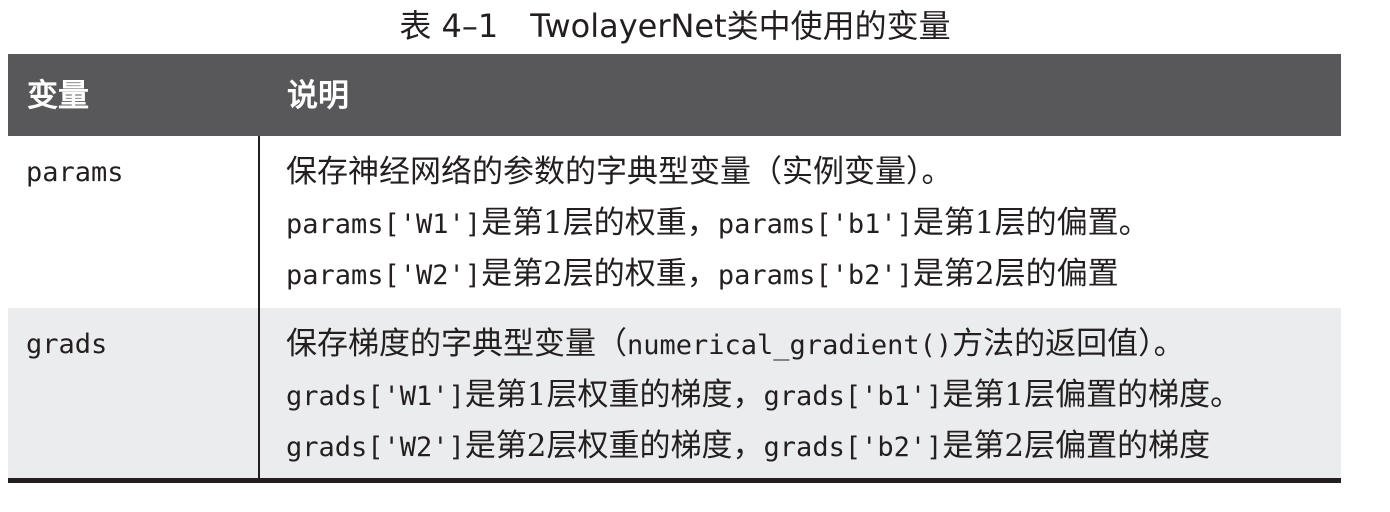  Describe the element at coordinates (375, 447) in the screenshot. I see `code-snippet: grads['W2']` at that location.